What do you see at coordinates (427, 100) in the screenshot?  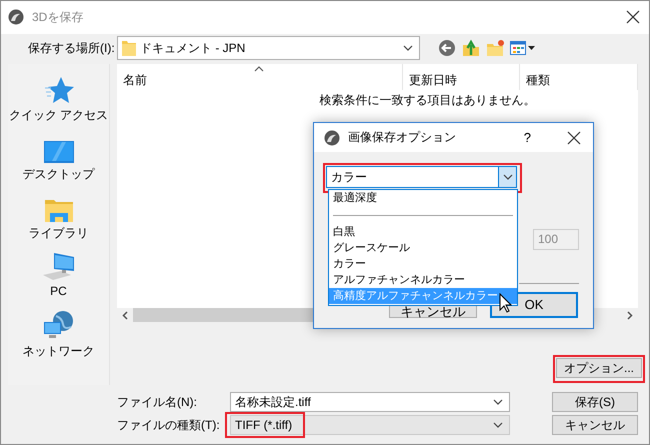 I see `empty-message: 検索条件に一致する項目はありません。` at bounding box center [427, 100].